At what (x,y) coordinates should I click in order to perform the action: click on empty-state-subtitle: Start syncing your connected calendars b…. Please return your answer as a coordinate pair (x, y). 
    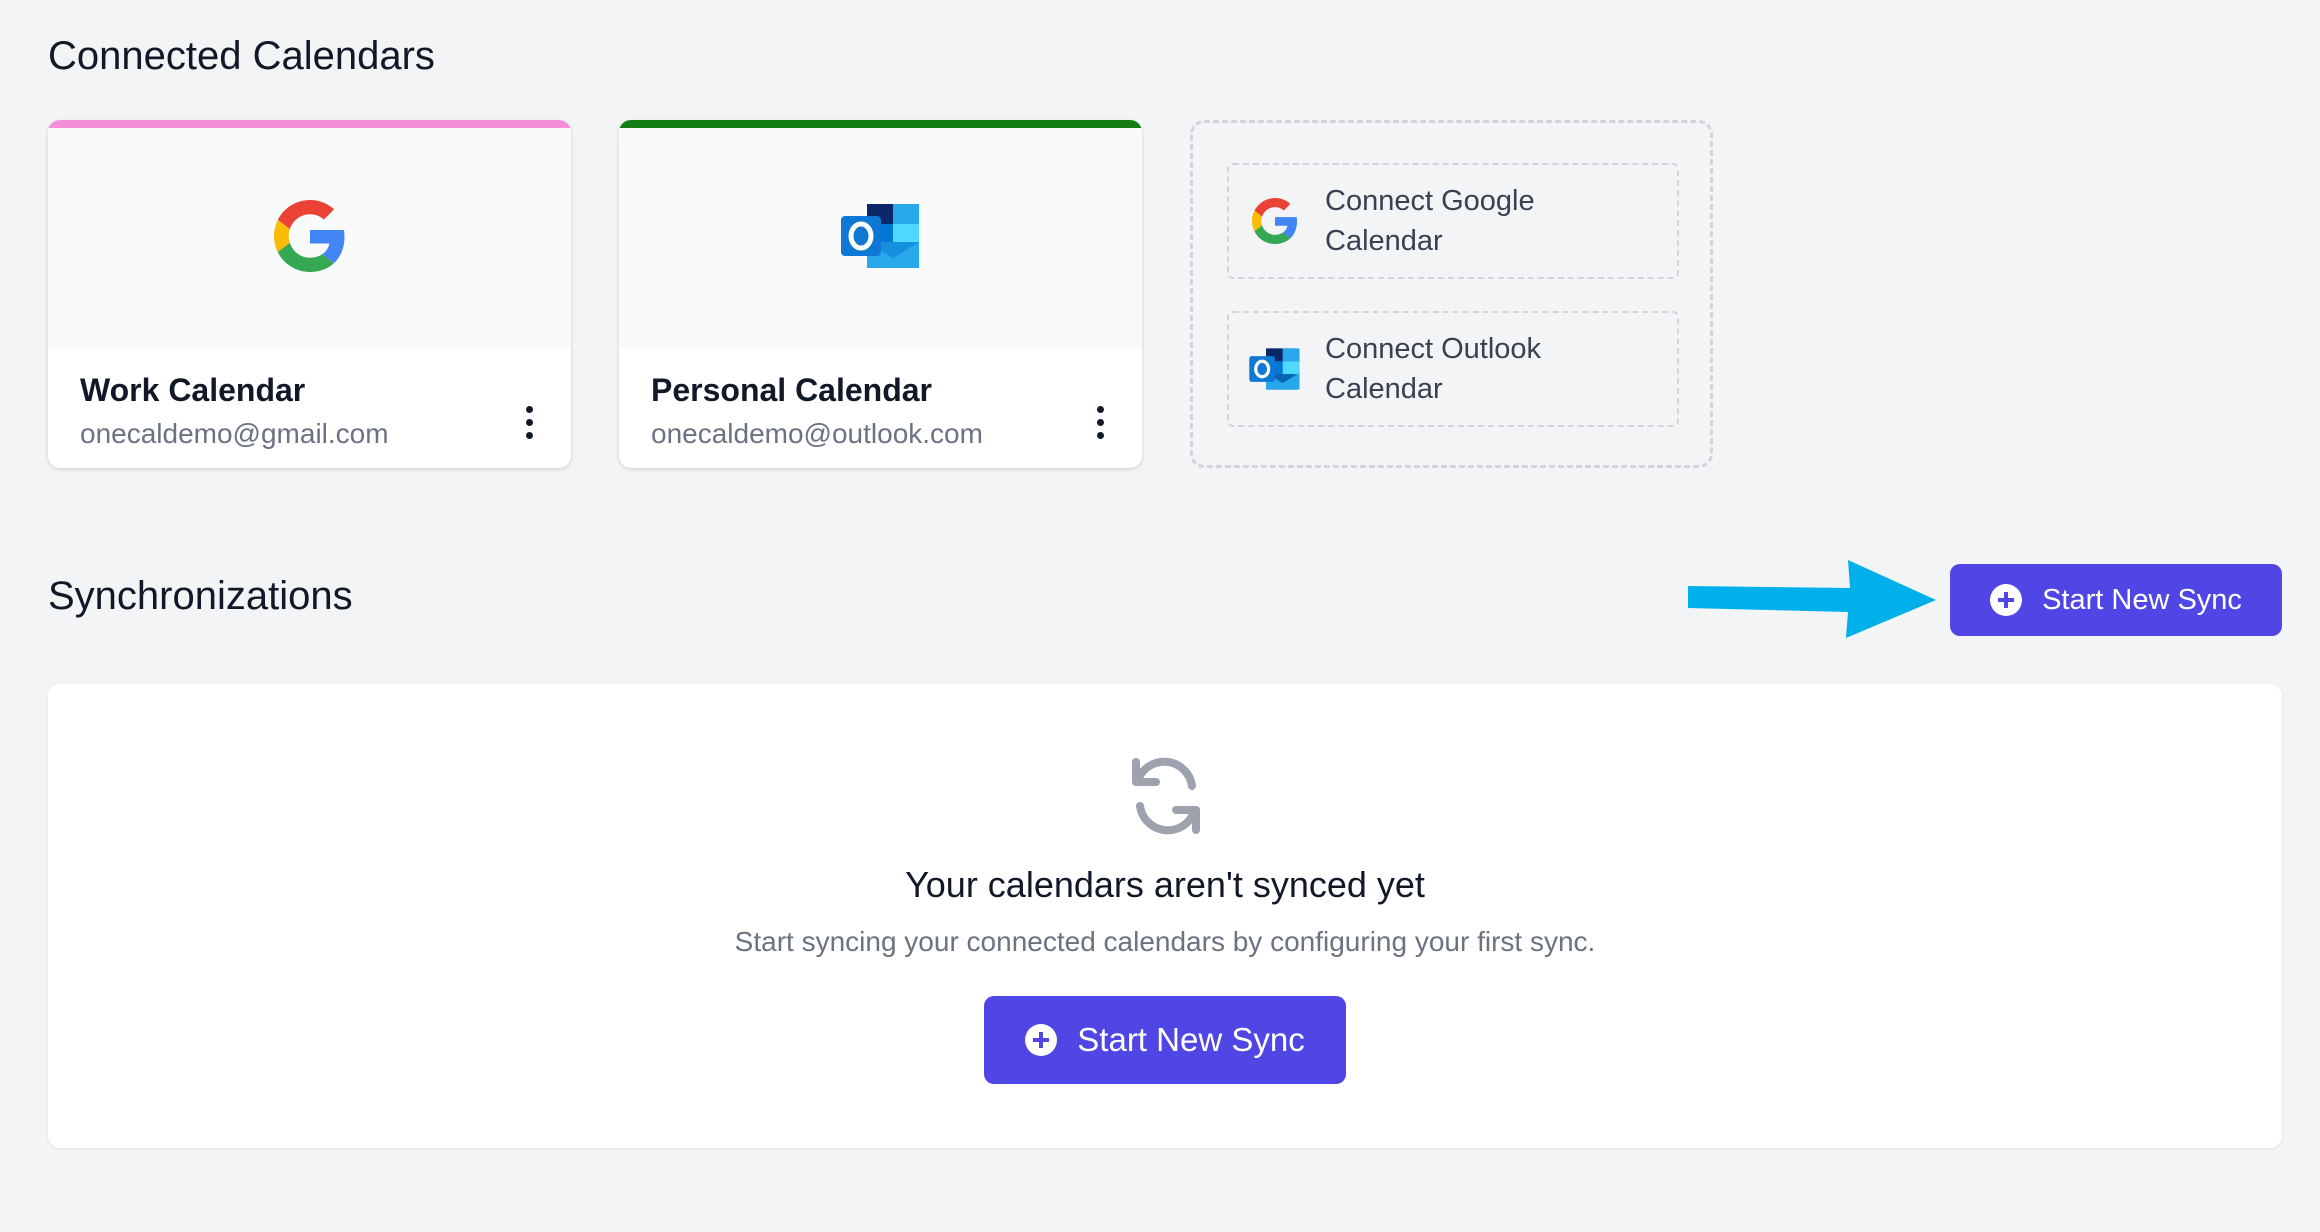
    Looking at the image, I should click on (1165, 941).